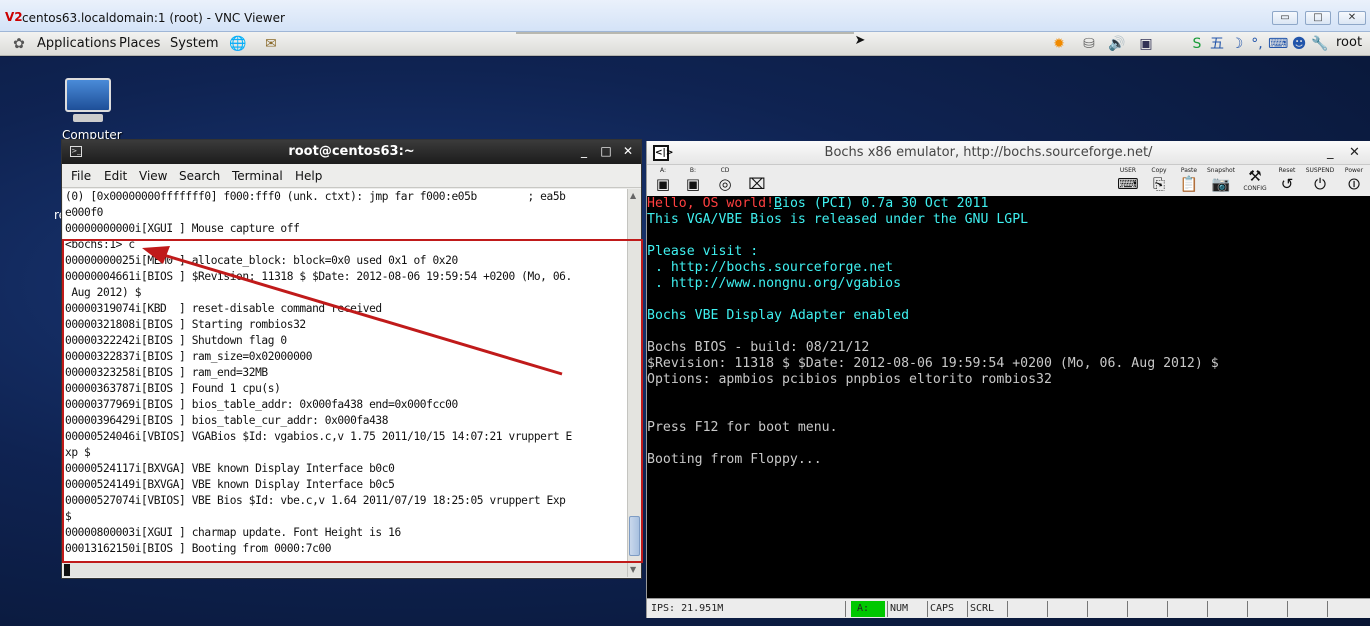  Describe the element at coordinates (1128, 184) in the screenshot. I see `user-keyboard-icon: ⌨` at that location.